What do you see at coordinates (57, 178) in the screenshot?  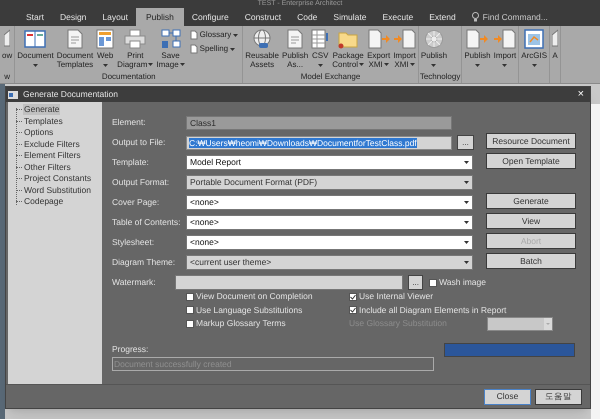 I see `tree-item: Project Constants` at bounding box center [57, 178].